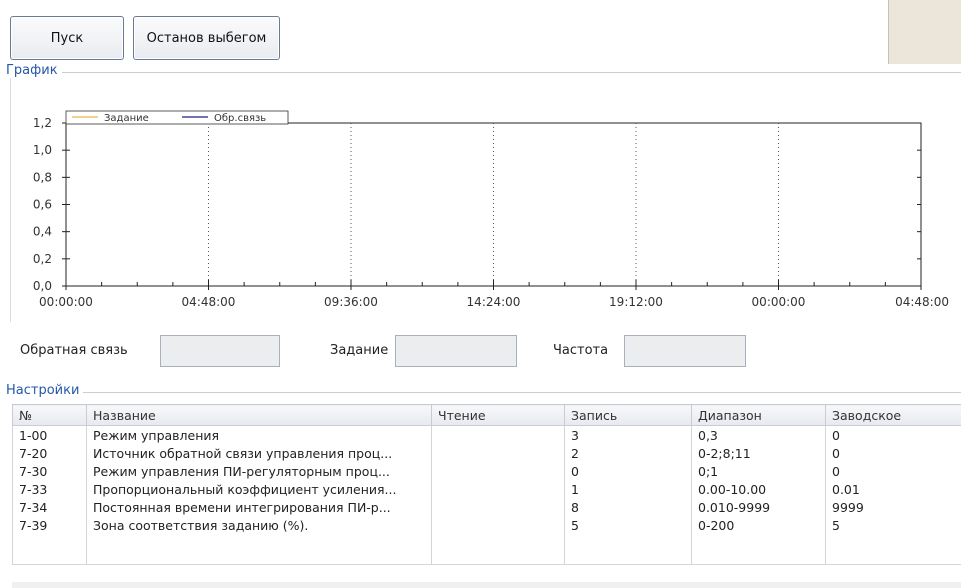 This screenshot has height=588, width=961. Describe the element at coordinates (49, 471) in the screenshot. I see `cell-no: 7-30` at that location.